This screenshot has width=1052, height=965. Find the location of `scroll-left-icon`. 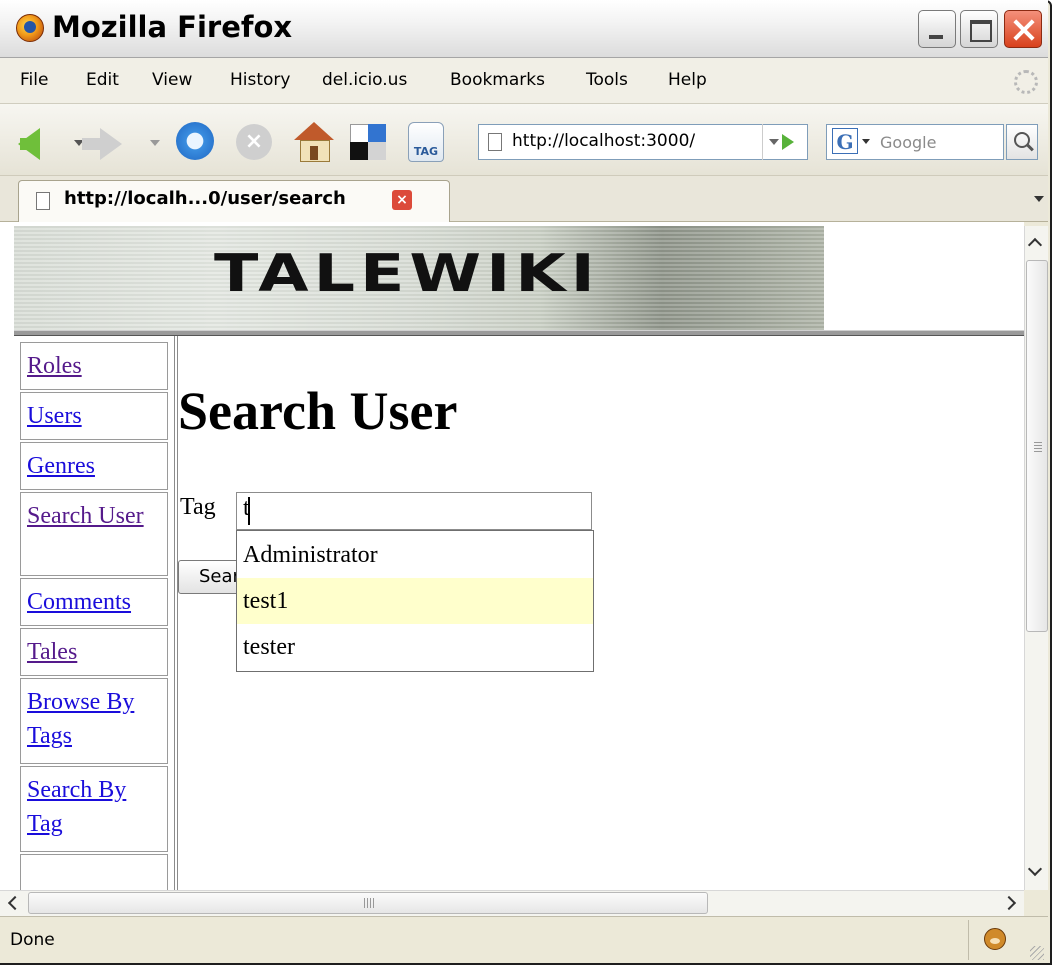

scroll-left-icon is located at coordinates (13, 903).